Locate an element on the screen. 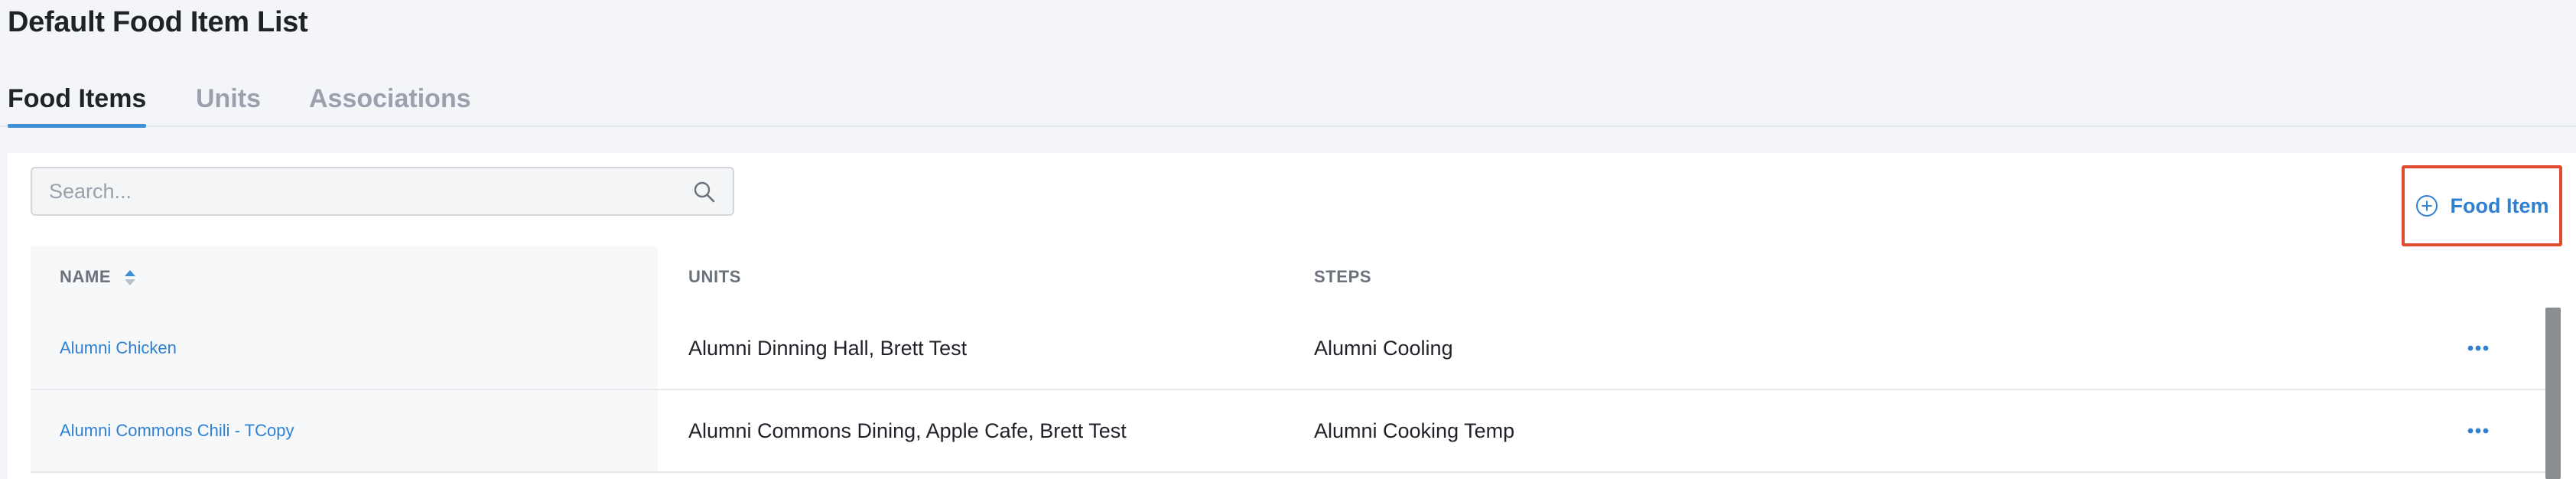 This screenshot has height=479, width=2576. food-item-name-link: Alumni Commons Chili - TCopy is located at coordinates (344, 430).